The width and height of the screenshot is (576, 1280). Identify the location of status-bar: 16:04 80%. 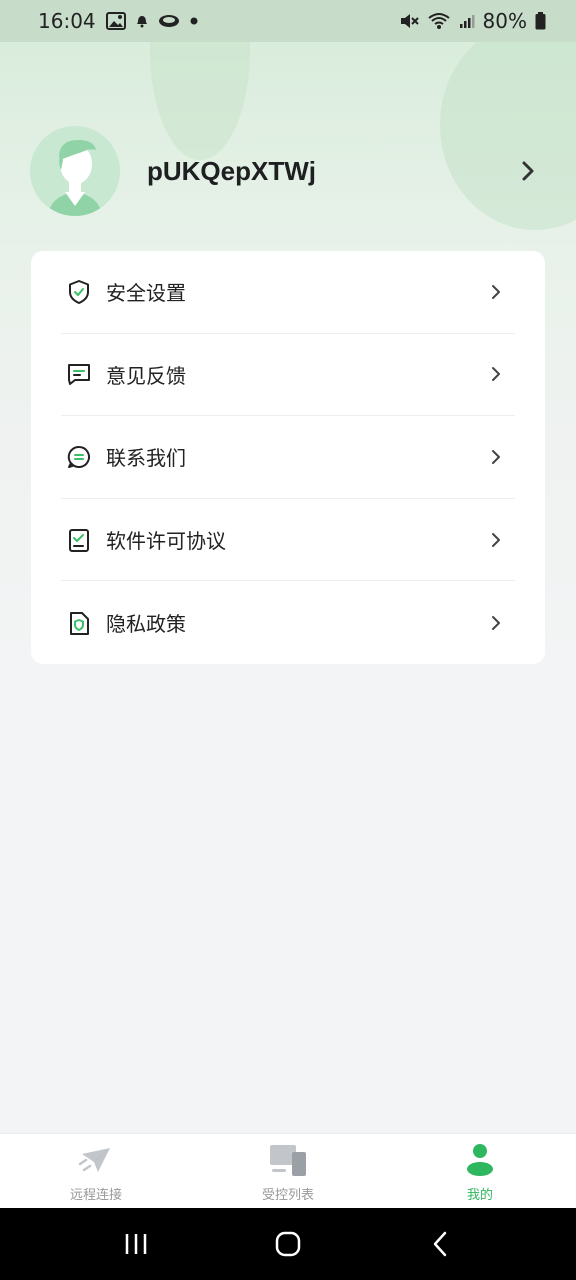
(288, 21).